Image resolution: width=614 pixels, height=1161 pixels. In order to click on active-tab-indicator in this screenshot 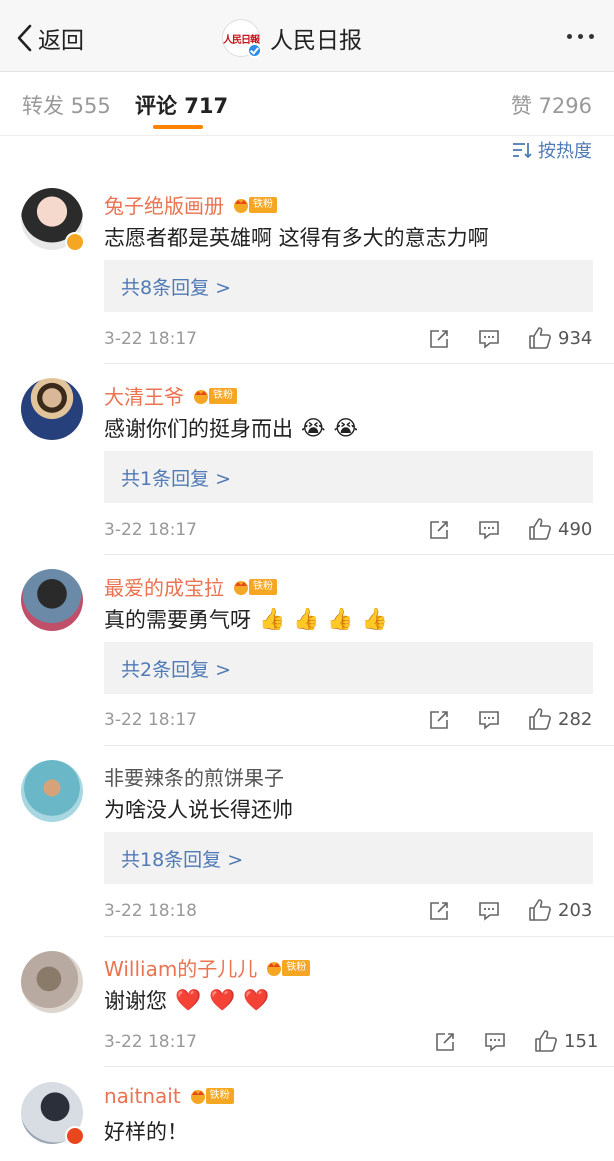, I will do `click(178, 127)`.